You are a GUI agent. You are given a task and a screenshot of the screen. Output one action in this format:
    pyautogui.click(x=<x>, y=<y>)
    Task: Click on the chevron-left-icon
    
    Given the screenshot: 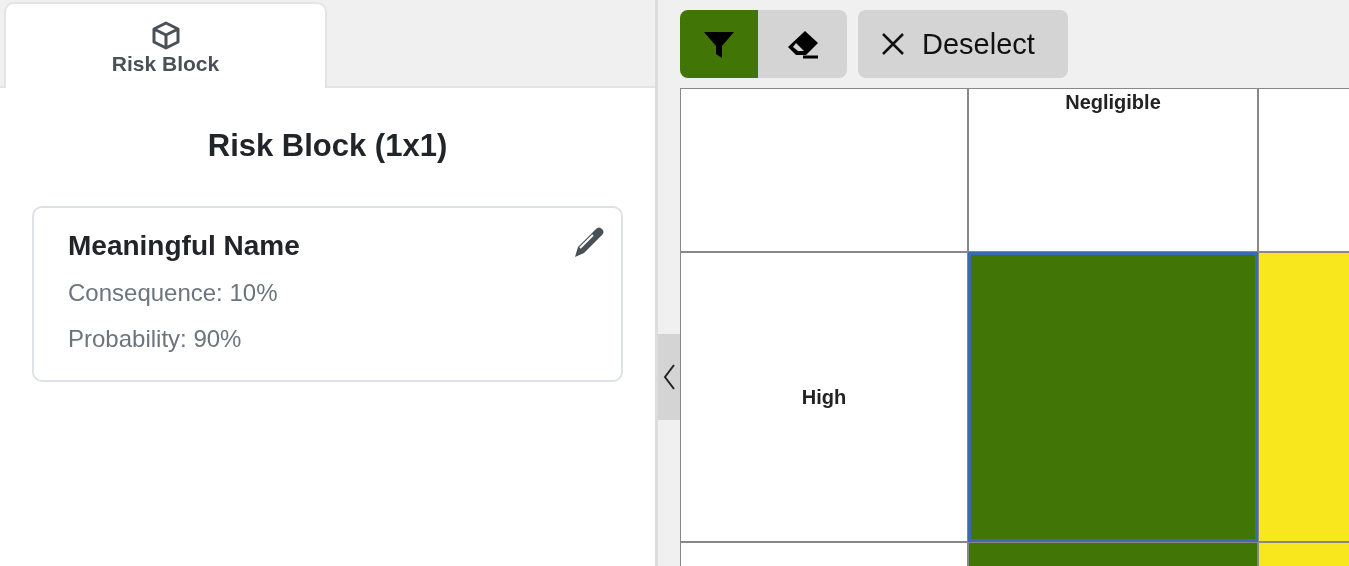 What is the action you would take?
    pyautogui.click(x=669, y=377)
    